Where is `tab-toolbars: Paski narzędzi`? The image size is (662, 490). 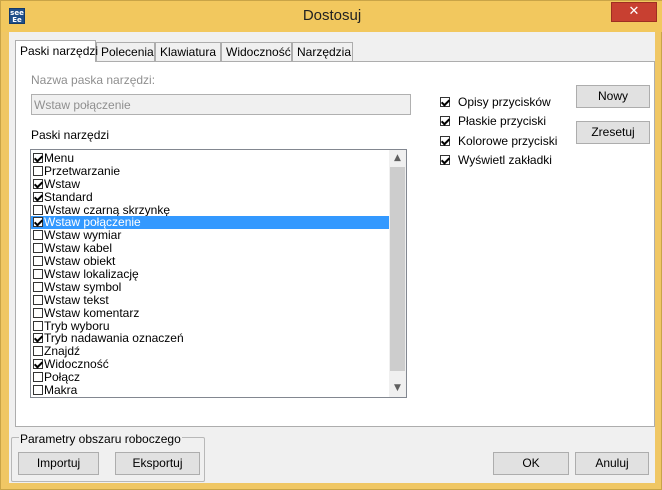
tab-toolbars: Paski narzędzi is located at coordinates (56, 51).